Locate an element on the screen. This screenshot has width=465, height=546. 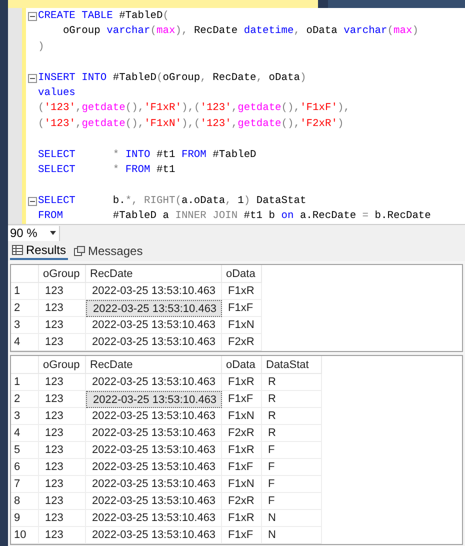
code-line: values is located at coordinates (57, 93).